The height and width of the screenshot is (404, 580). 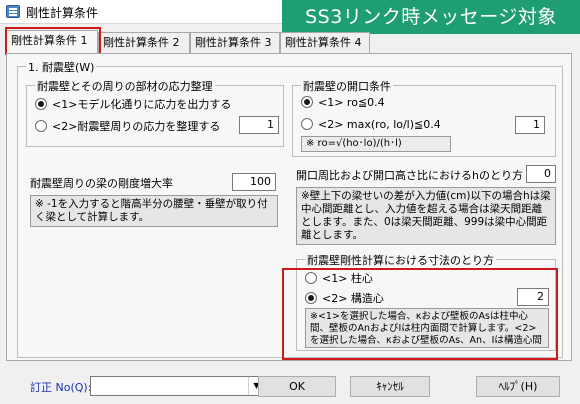 What do you see at coordinates (235, 43) in the screenshot?
I see `tab-stiffness-3: 剛性計算条件 3` at bounding box center [235, 43].